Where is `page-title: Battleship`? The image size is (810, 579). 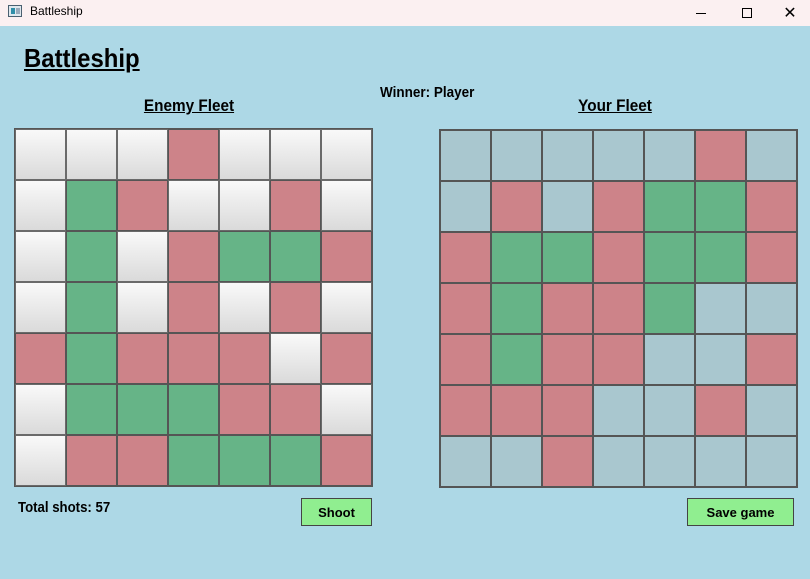 page-title: Battleship is located at coordinates (82, 58).